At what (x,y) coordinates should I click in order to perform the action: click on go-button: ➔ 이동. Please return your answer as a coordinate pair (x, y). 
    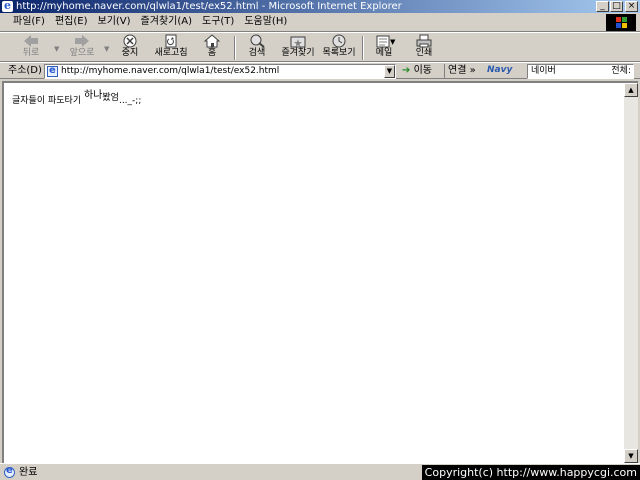
    Looking at the image, I should click on (417, 71).